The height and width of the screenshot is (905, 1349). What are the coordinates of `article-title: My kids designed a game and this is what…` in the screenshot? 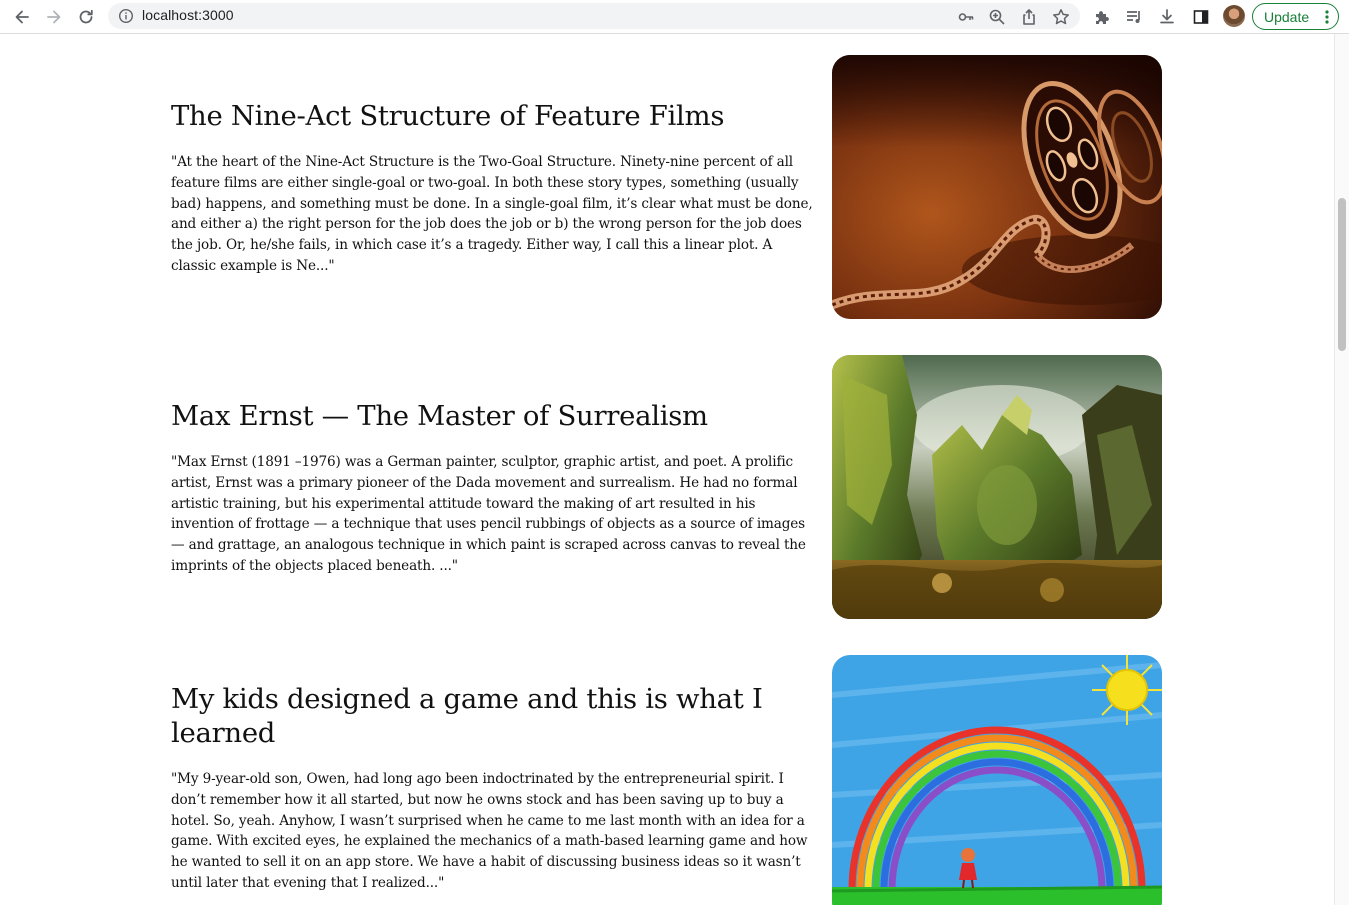 It's located at (481, 716).